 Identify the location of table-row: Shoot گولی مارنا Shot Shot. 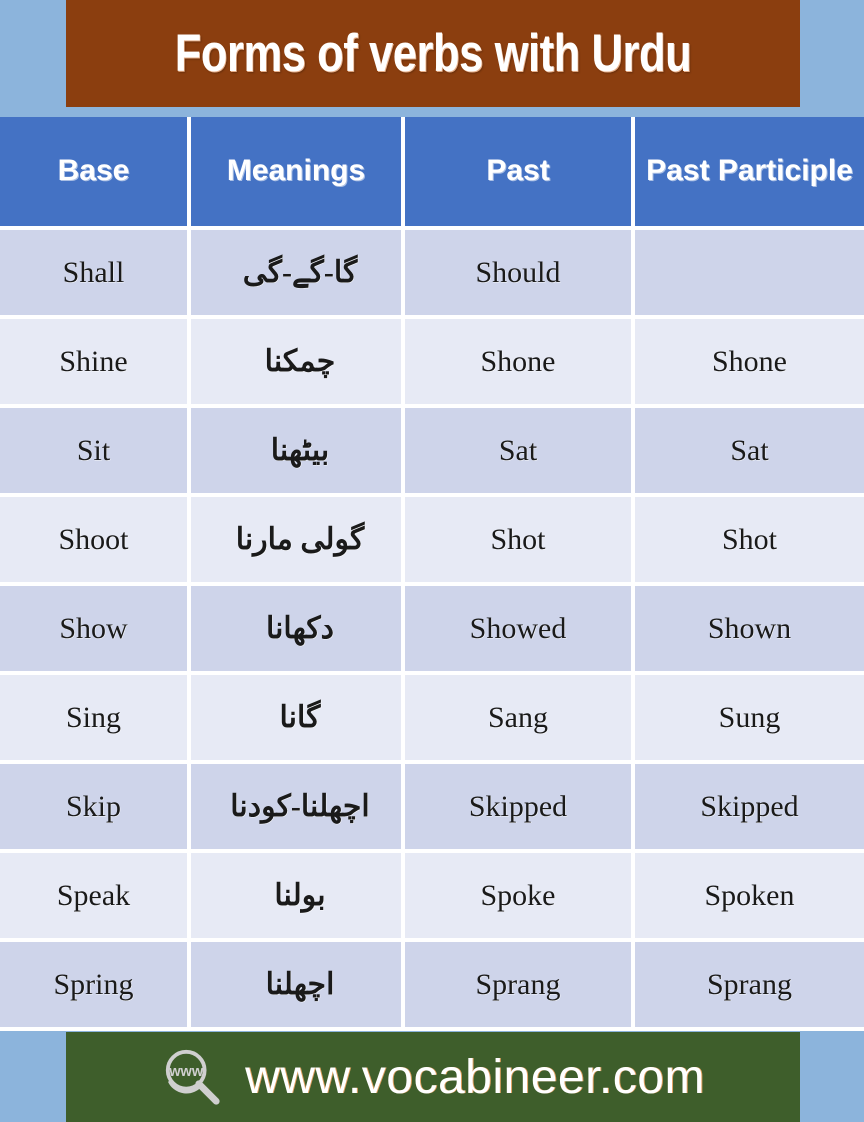
(432, 541).